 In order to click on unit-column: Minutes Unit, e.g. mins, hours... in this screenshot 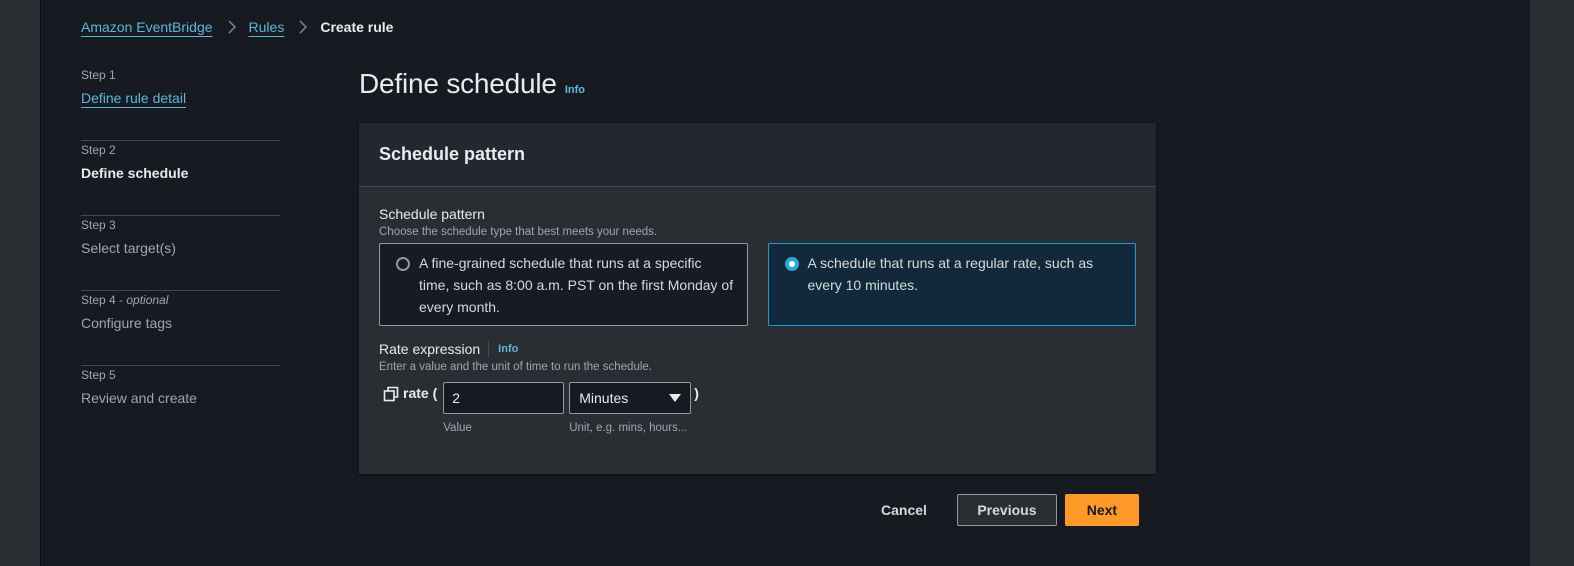, I will do `click(628, 409)`.